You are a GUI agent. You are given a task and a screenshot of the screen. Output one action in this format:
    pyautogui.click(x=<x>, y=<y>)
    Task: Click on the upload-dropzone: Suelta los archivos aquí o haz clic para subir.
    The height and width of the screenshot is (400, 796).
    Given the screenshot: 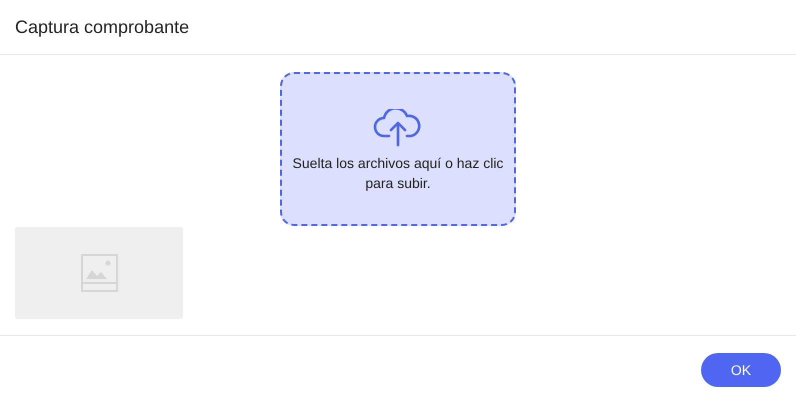 What is the action you would take?
    pyautogui.click(x=398, y=149)
    